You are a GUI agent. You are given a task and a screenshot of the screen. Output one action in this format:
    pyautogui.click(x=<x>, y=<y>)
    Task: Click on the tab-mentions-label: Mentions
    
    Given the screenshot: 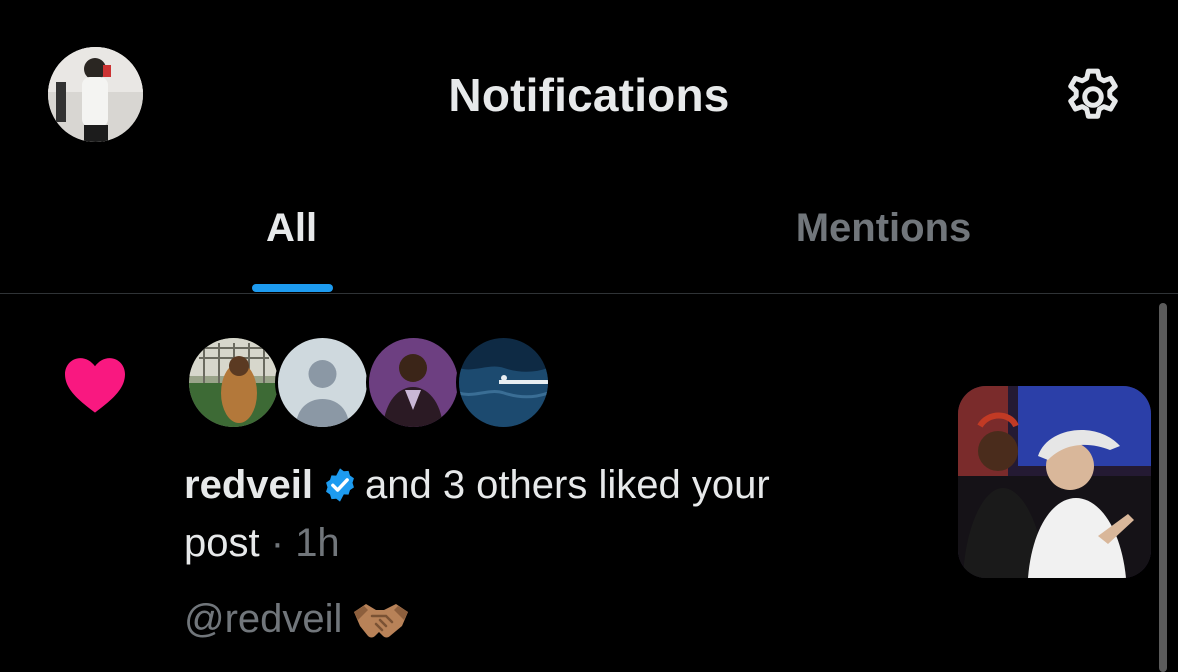 What is the action you would take?
    pyautogui.click(x=883, y=228)
    